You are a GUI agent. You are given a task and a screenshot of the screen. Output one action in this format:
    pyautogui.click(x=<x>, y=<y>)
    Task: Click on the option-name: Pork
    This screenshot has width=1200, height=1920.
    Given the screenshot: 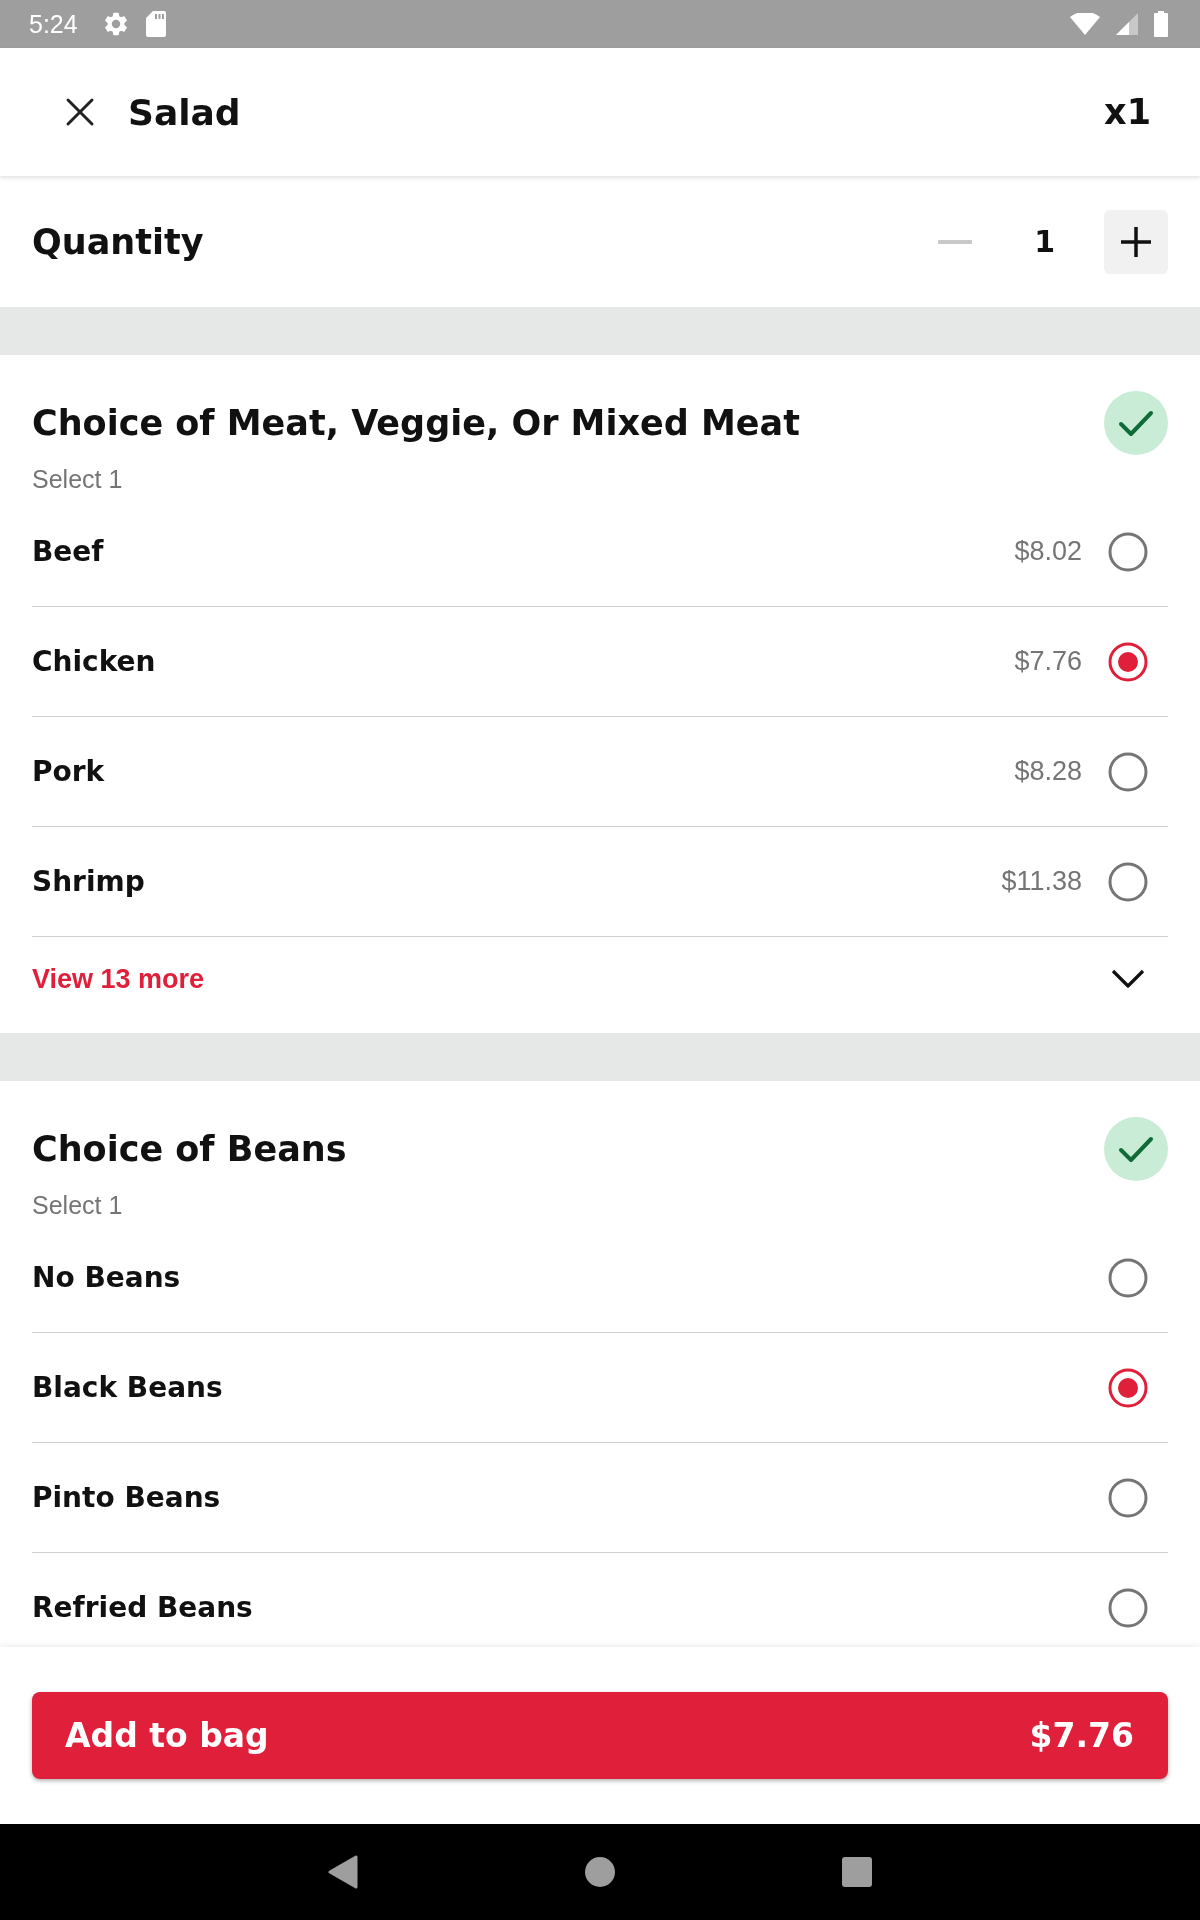 What is the action you would take?
    pyautogui.click(x=68, y=771)
    